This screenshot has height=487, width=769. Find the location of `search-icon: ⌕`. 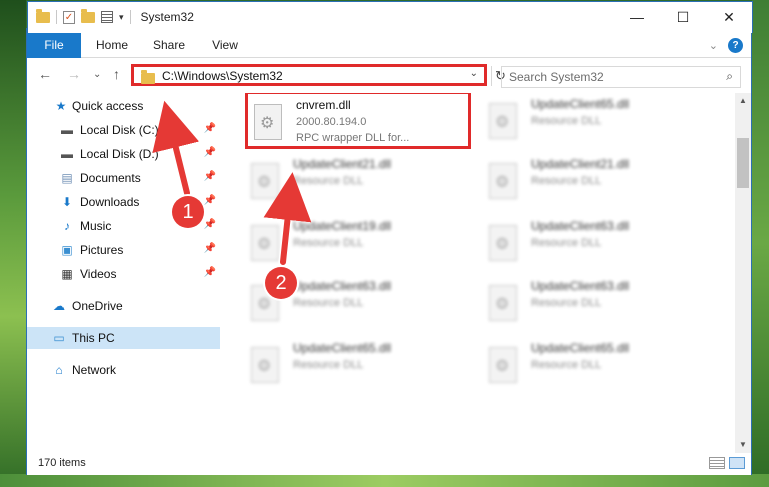

search-icon: ⌕ is located at coordinates (729, 76).